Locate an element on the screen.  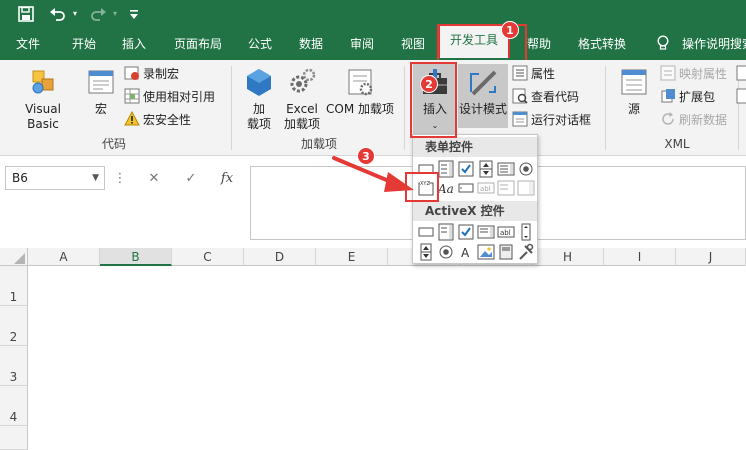
visual-basic-icon is located at coordinates (43, 82).